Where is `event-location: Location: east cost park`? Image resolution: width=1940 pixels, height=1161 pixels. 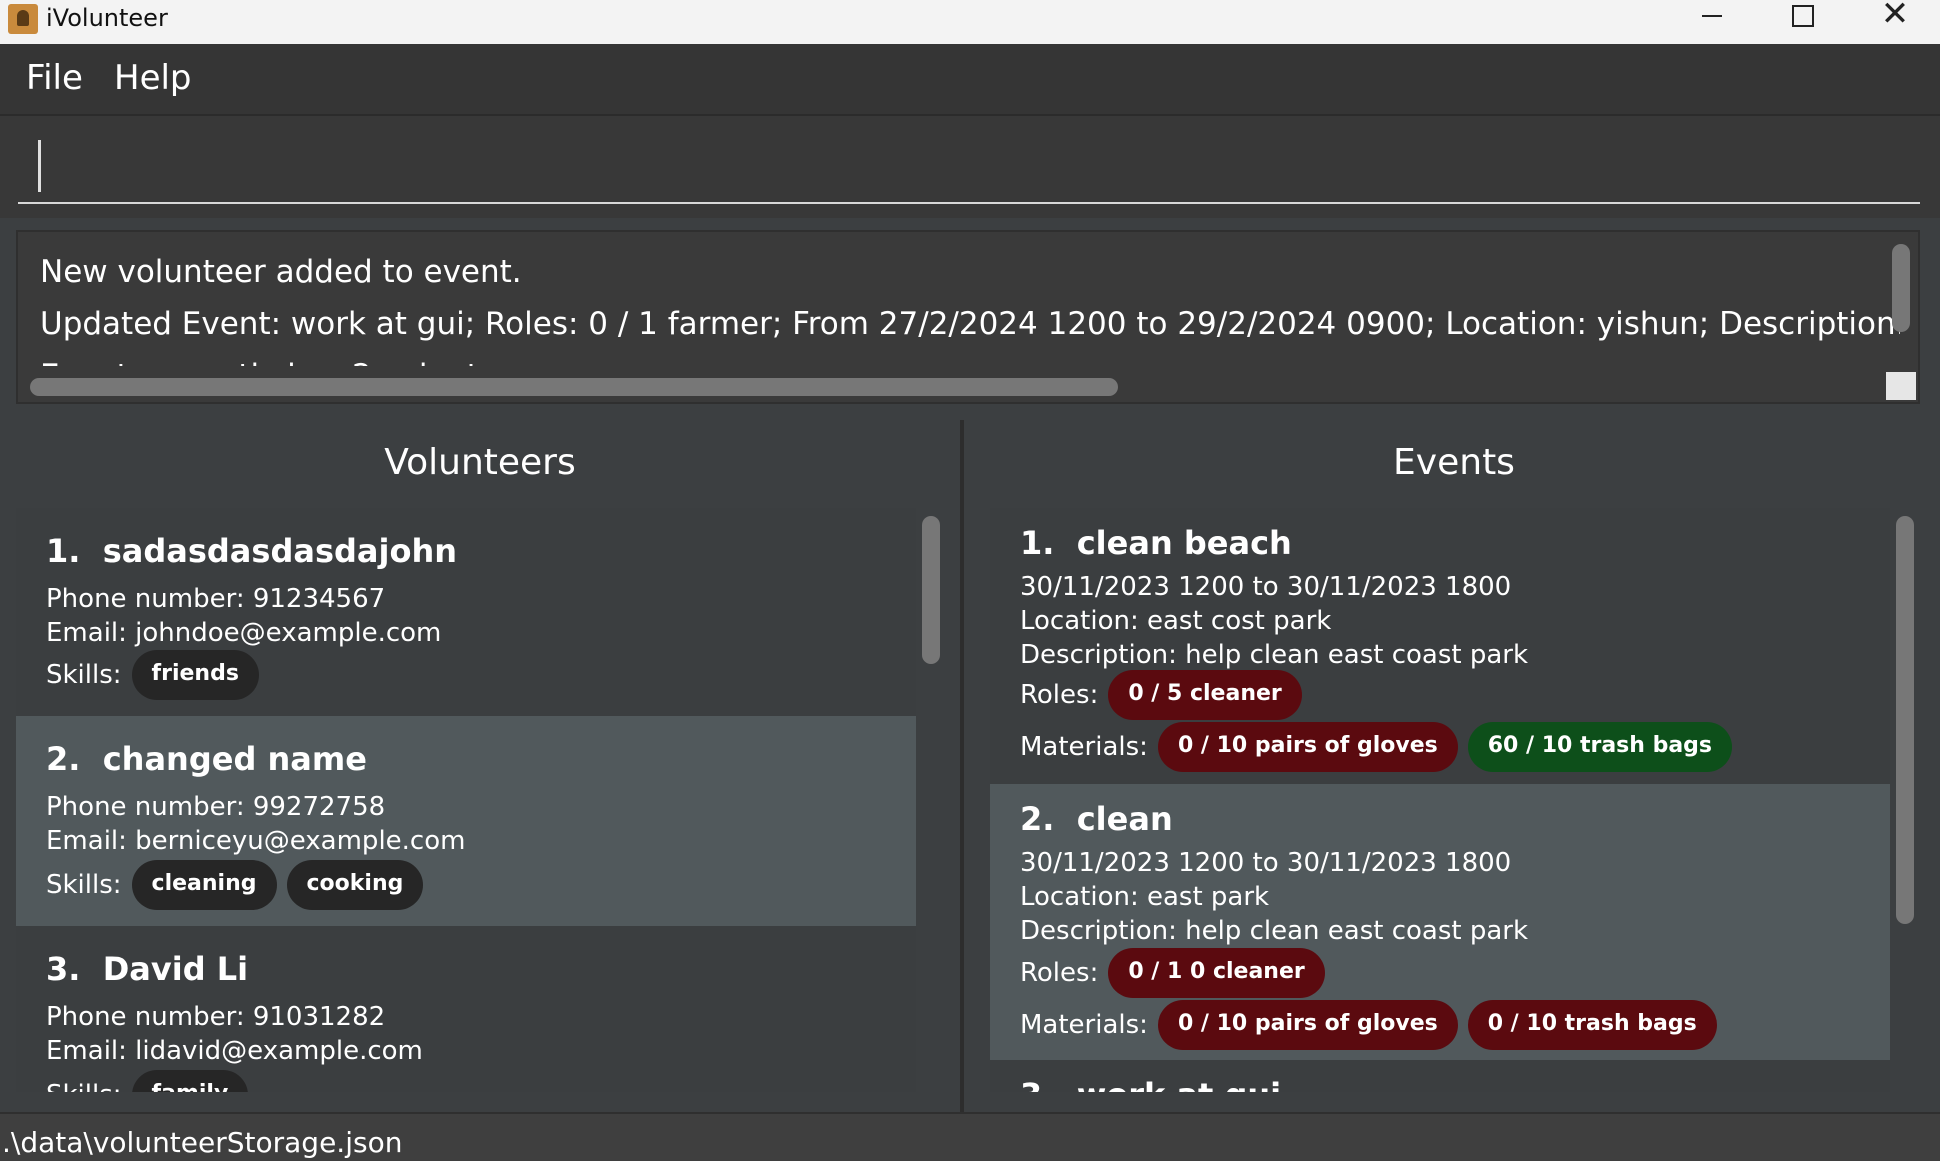 event-location: Location: east cost park is located at coordinates (1176, 621).